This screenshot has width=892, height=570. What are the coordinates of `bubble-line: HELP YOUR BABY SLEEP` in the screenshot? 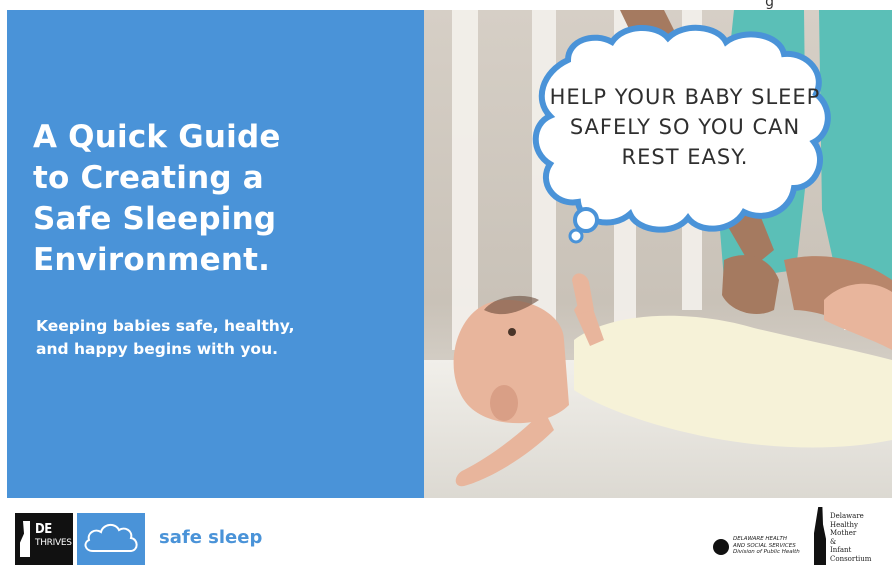 It's located at (685, 97).